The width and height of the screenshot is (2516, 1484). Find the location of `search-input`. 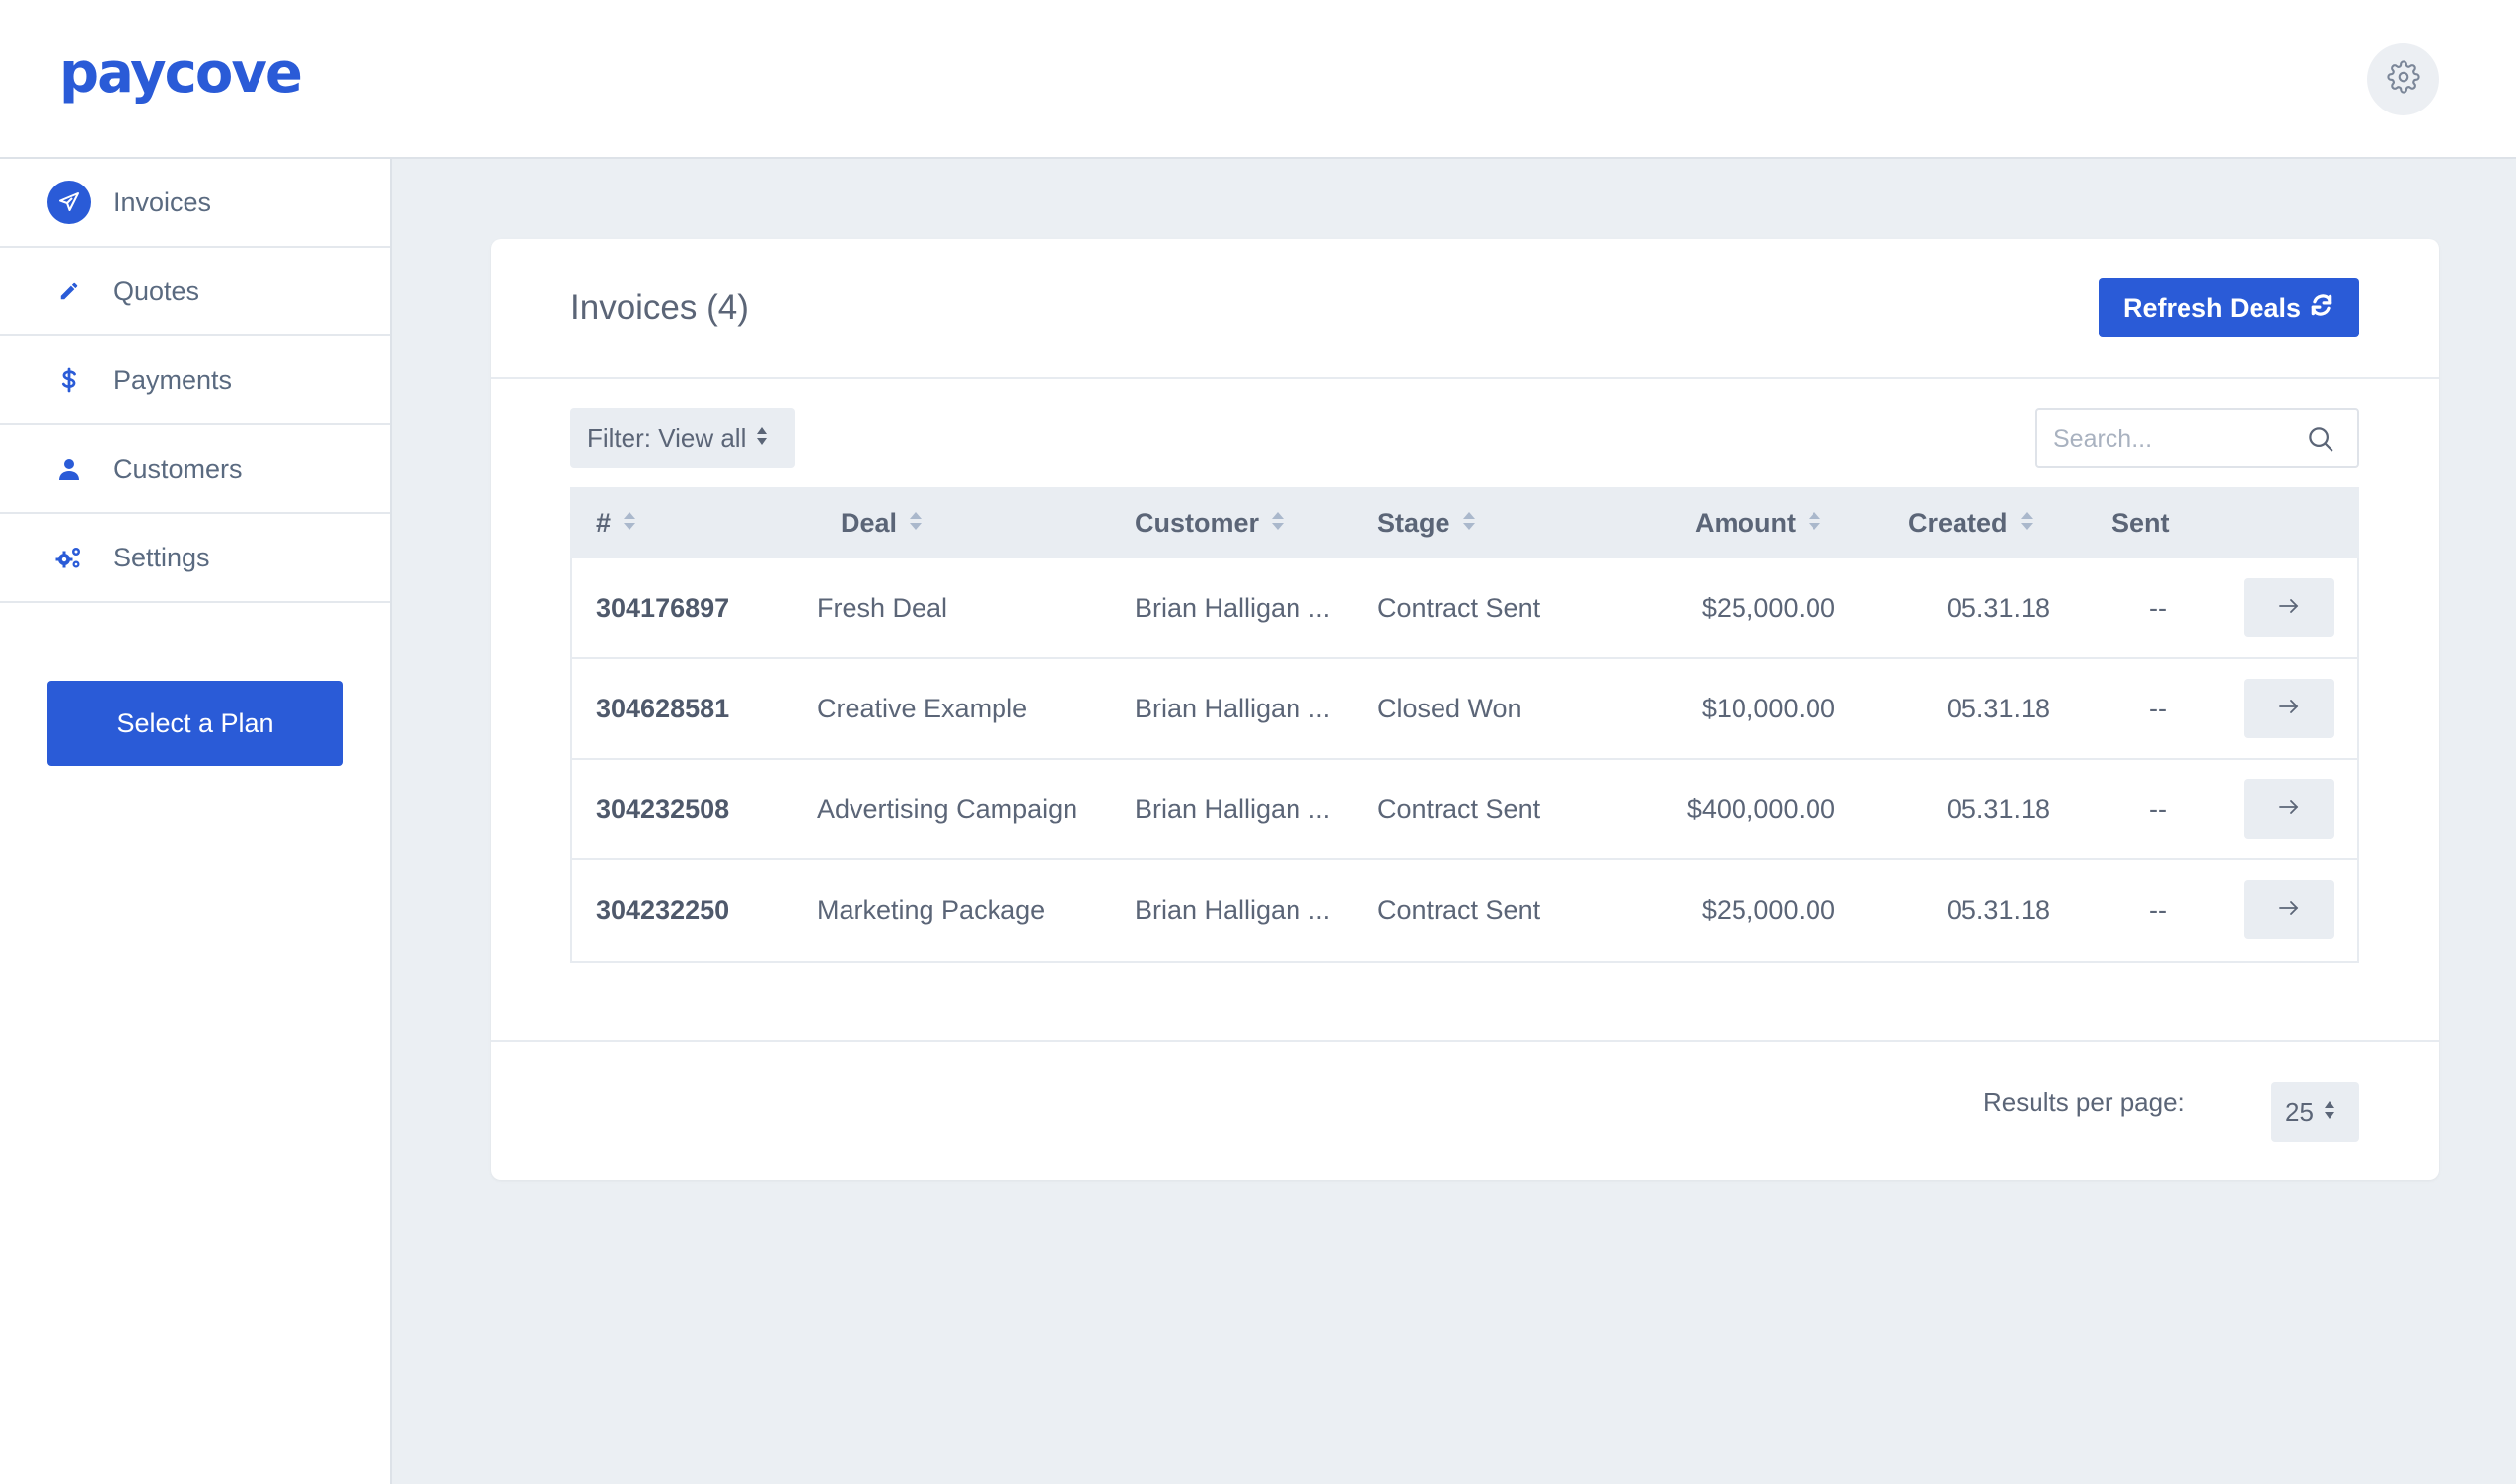

search-input is located at coordinates (2171, 439).